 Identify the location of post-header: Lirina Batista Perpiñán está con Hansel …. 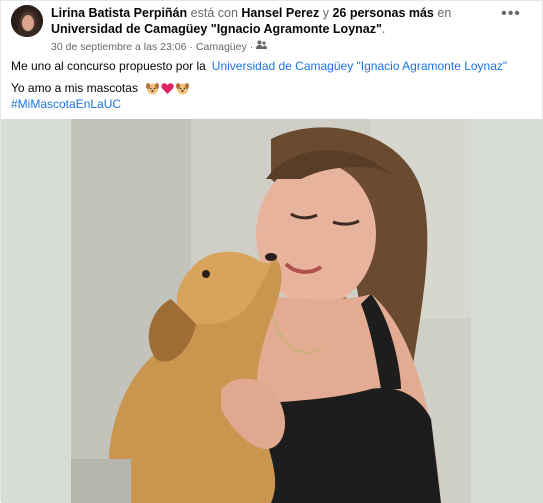
(271, 29).